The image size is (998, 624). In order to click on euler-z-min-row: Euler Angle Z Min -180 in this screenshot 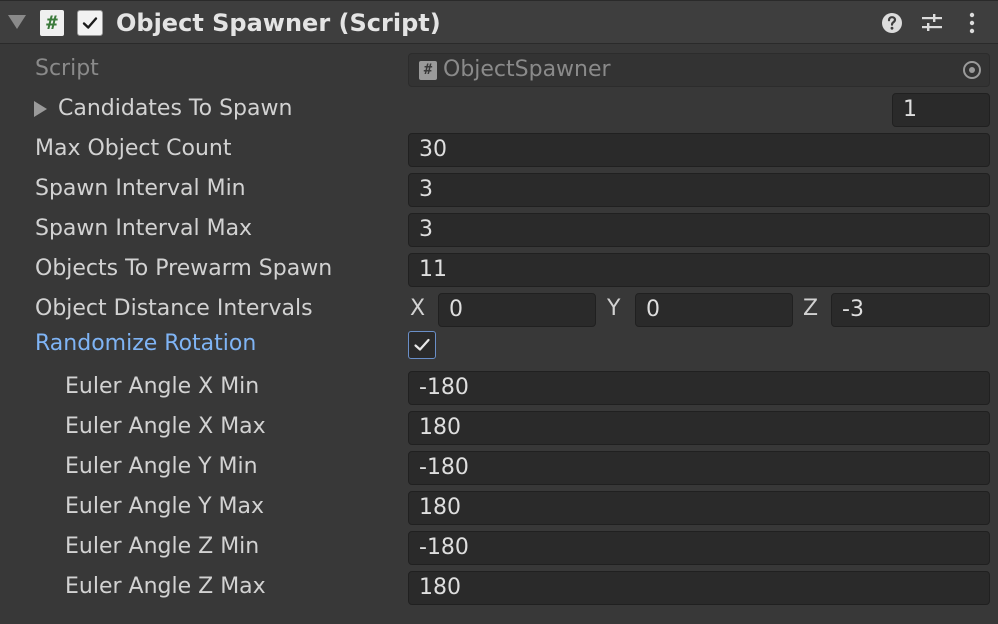, I will do `click(499, 547)`.